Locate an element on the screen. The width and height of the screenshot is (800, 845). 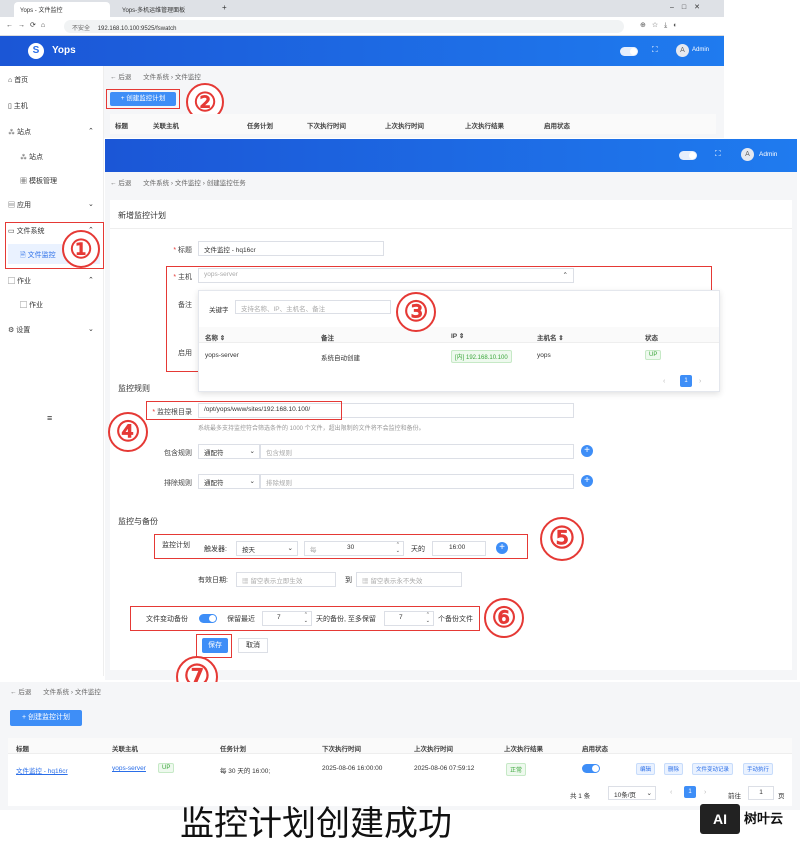
result-badge: 正常 is located at coordinates (516, 769).